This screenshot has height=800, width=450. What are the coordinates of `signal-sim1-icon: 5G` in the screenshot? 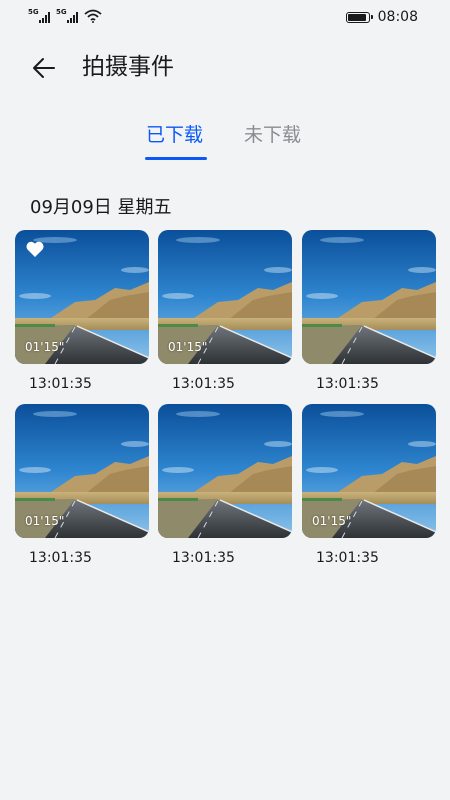 It's located at (39, 15).